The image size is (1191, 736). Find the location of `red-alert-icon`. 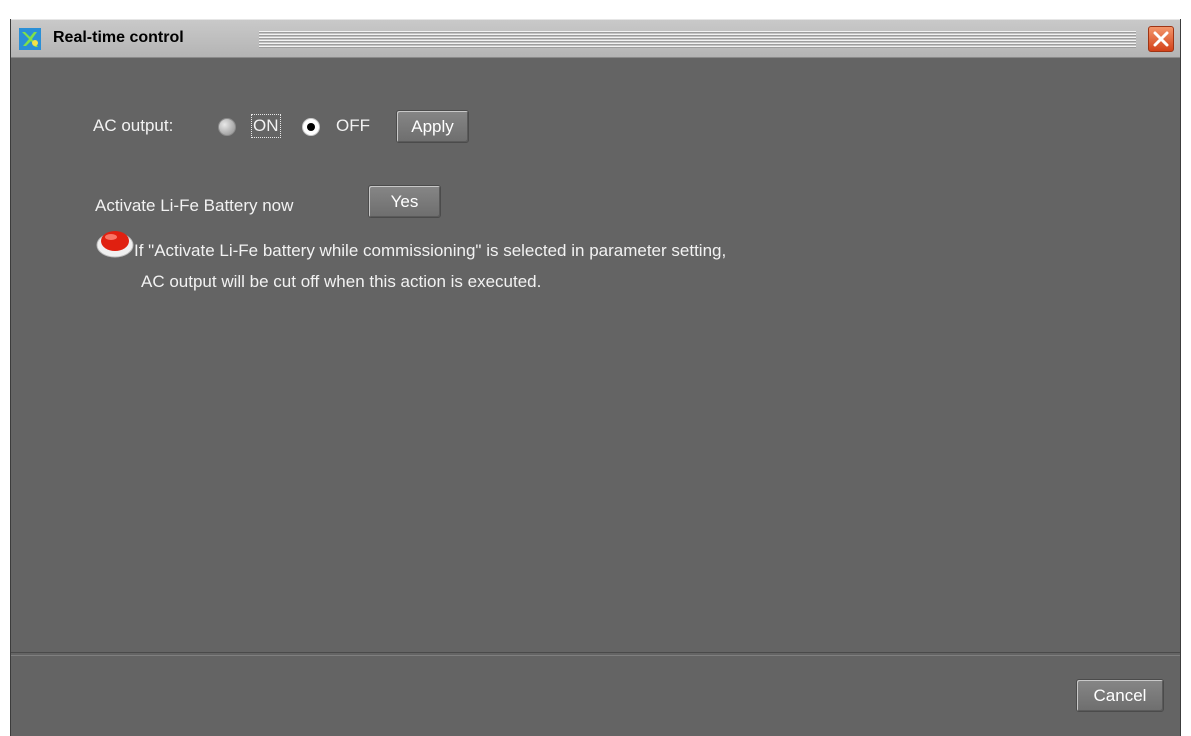

red-alert-icon is located at coordinates (115, 244).